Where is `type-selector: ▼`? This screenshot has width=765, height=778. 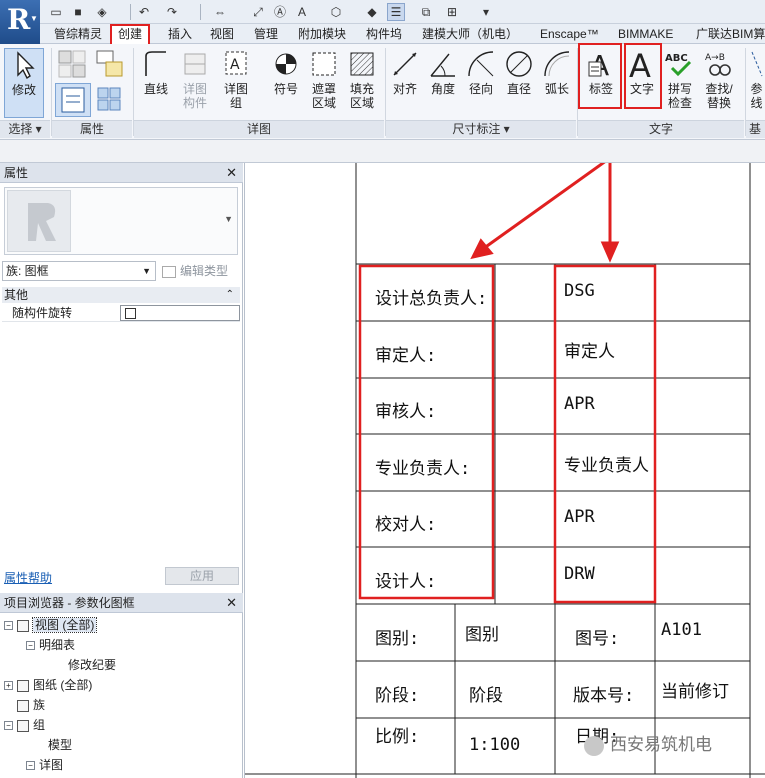
type-selector: ▼ is located at coordinates (121, 221).